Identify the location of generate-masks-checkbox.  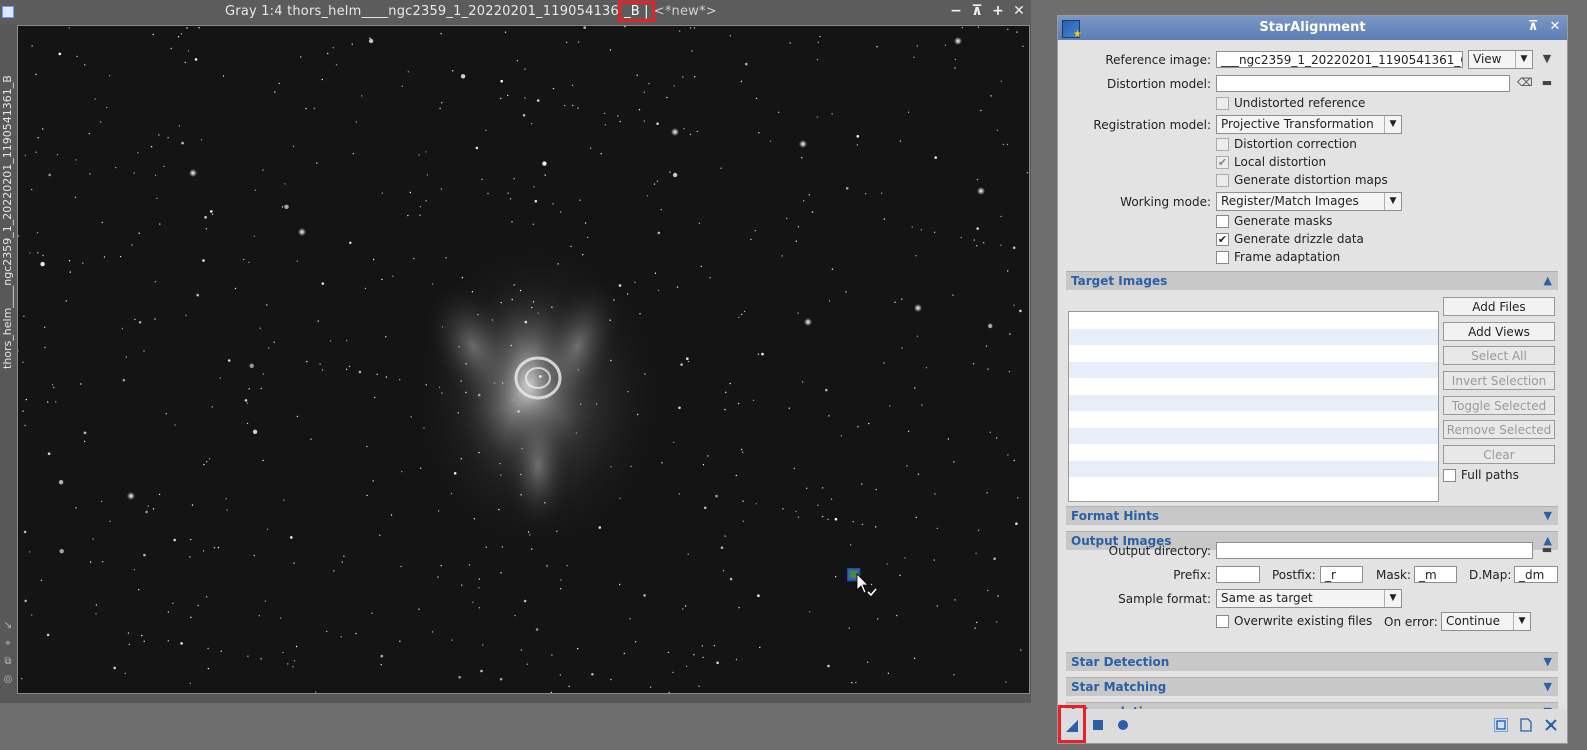
(1222, 221).